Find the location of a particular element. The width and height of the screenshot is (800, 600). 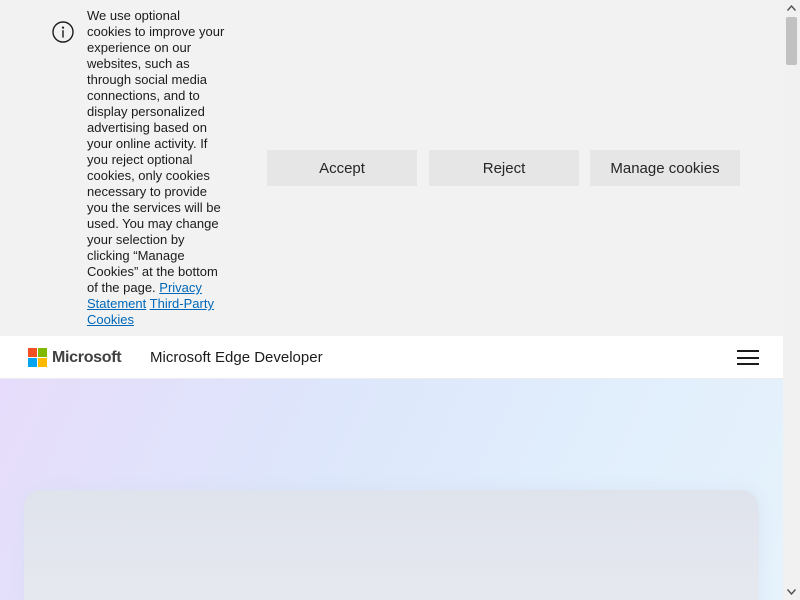

microsoft-logo: Microsoft is located at coordinates (75, 357).